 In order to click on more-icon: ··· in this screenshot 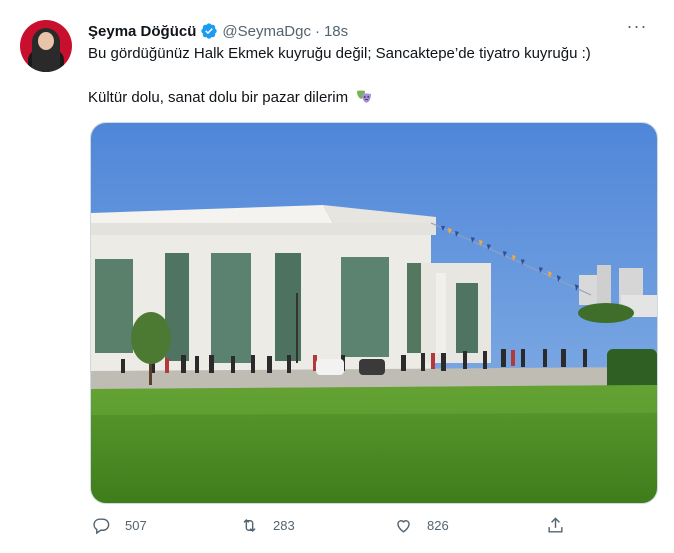, I will do `click(637, 27)`.